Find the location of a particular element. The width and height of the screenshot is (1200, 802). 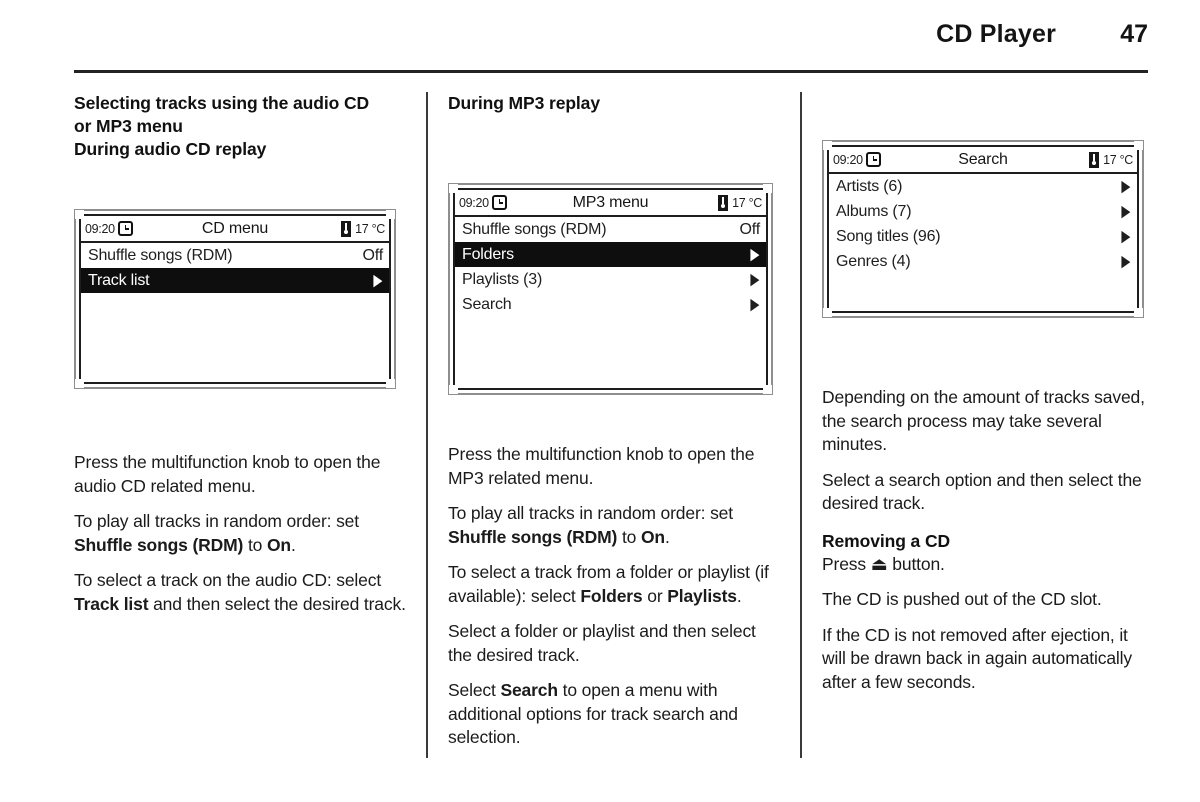

menu-item: Playlists (3) ▶ is located at coordinates (610, 279).